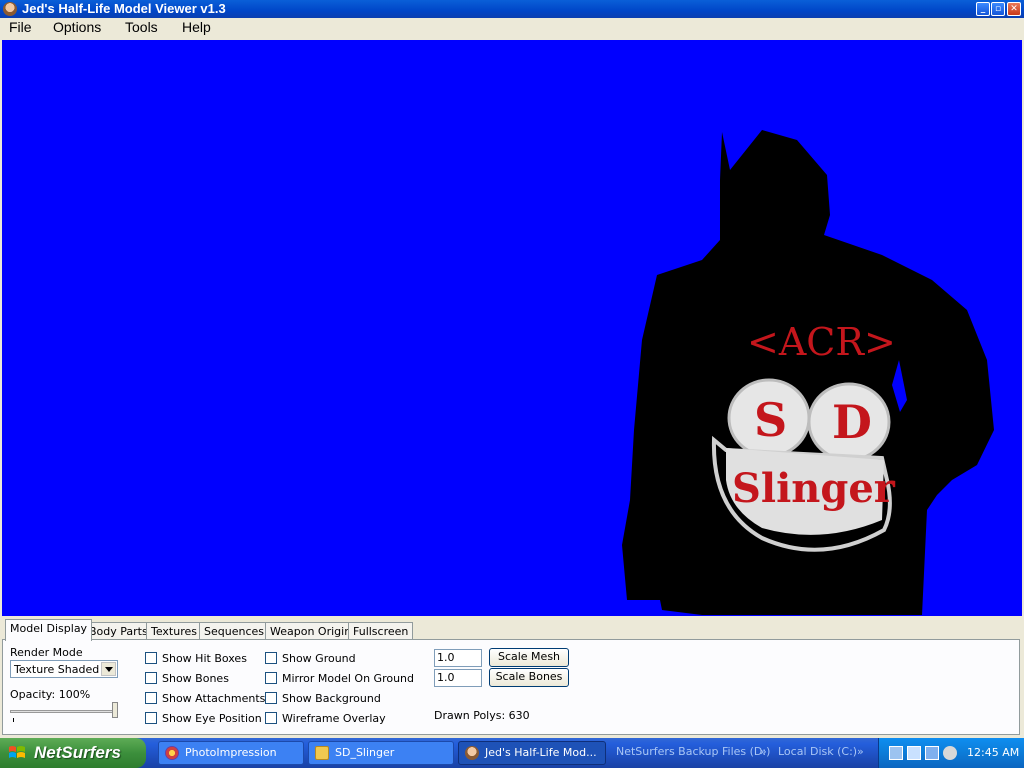  I want to click on minimize-button: _, so click(983, 9).